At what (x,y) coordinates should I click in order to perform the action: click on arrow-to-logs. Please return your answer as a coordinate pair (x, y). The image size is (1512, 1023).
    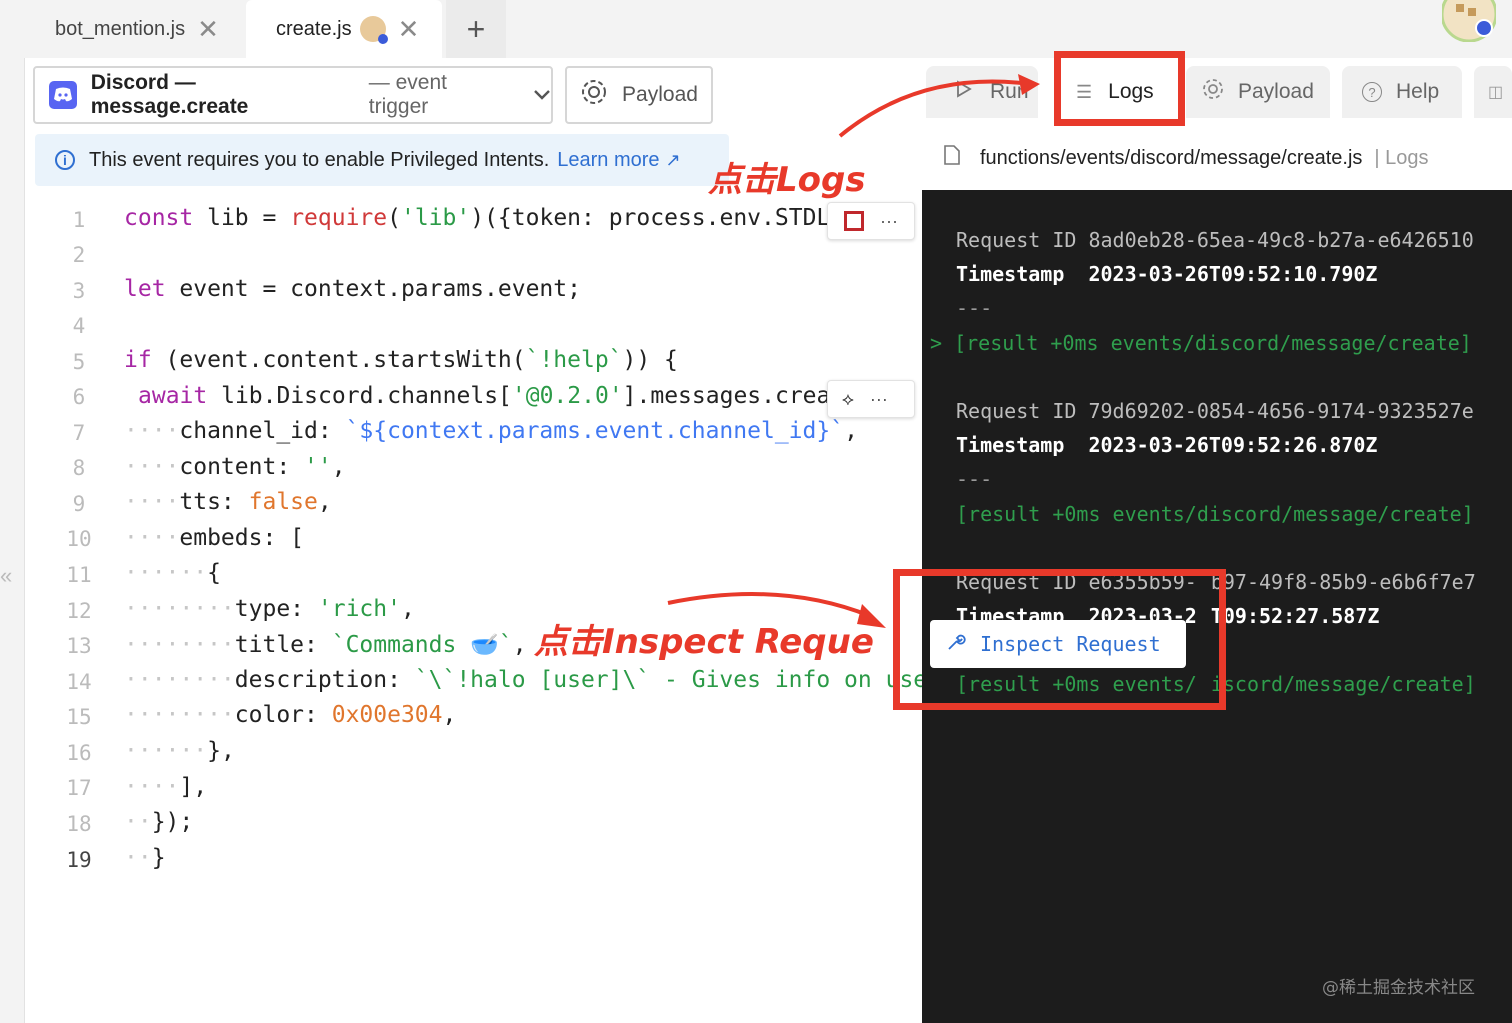
    Looking at the image, I should click on (934, 108).